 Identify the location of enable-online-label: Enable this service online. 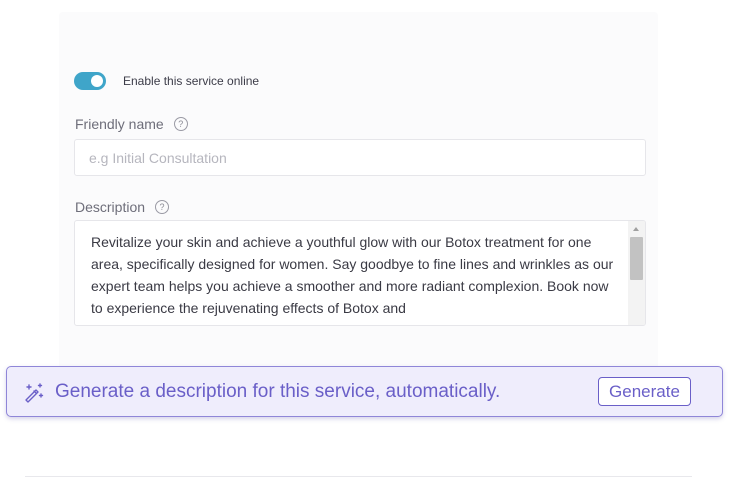
(191, 81).